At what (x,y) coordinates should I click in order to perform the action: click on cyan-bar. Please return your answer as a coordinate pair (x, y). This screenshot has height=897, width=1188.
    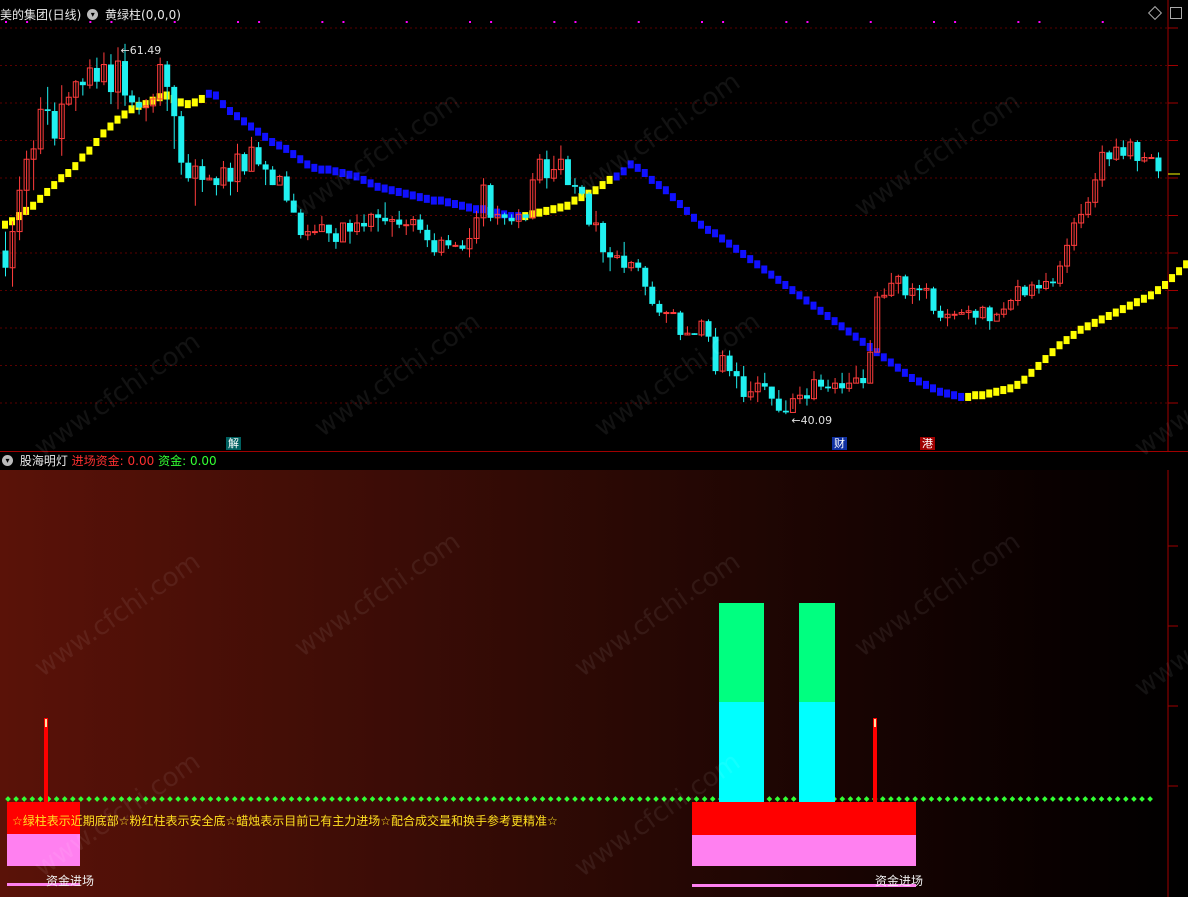
    Looking at the image, I should click on (817, 752).